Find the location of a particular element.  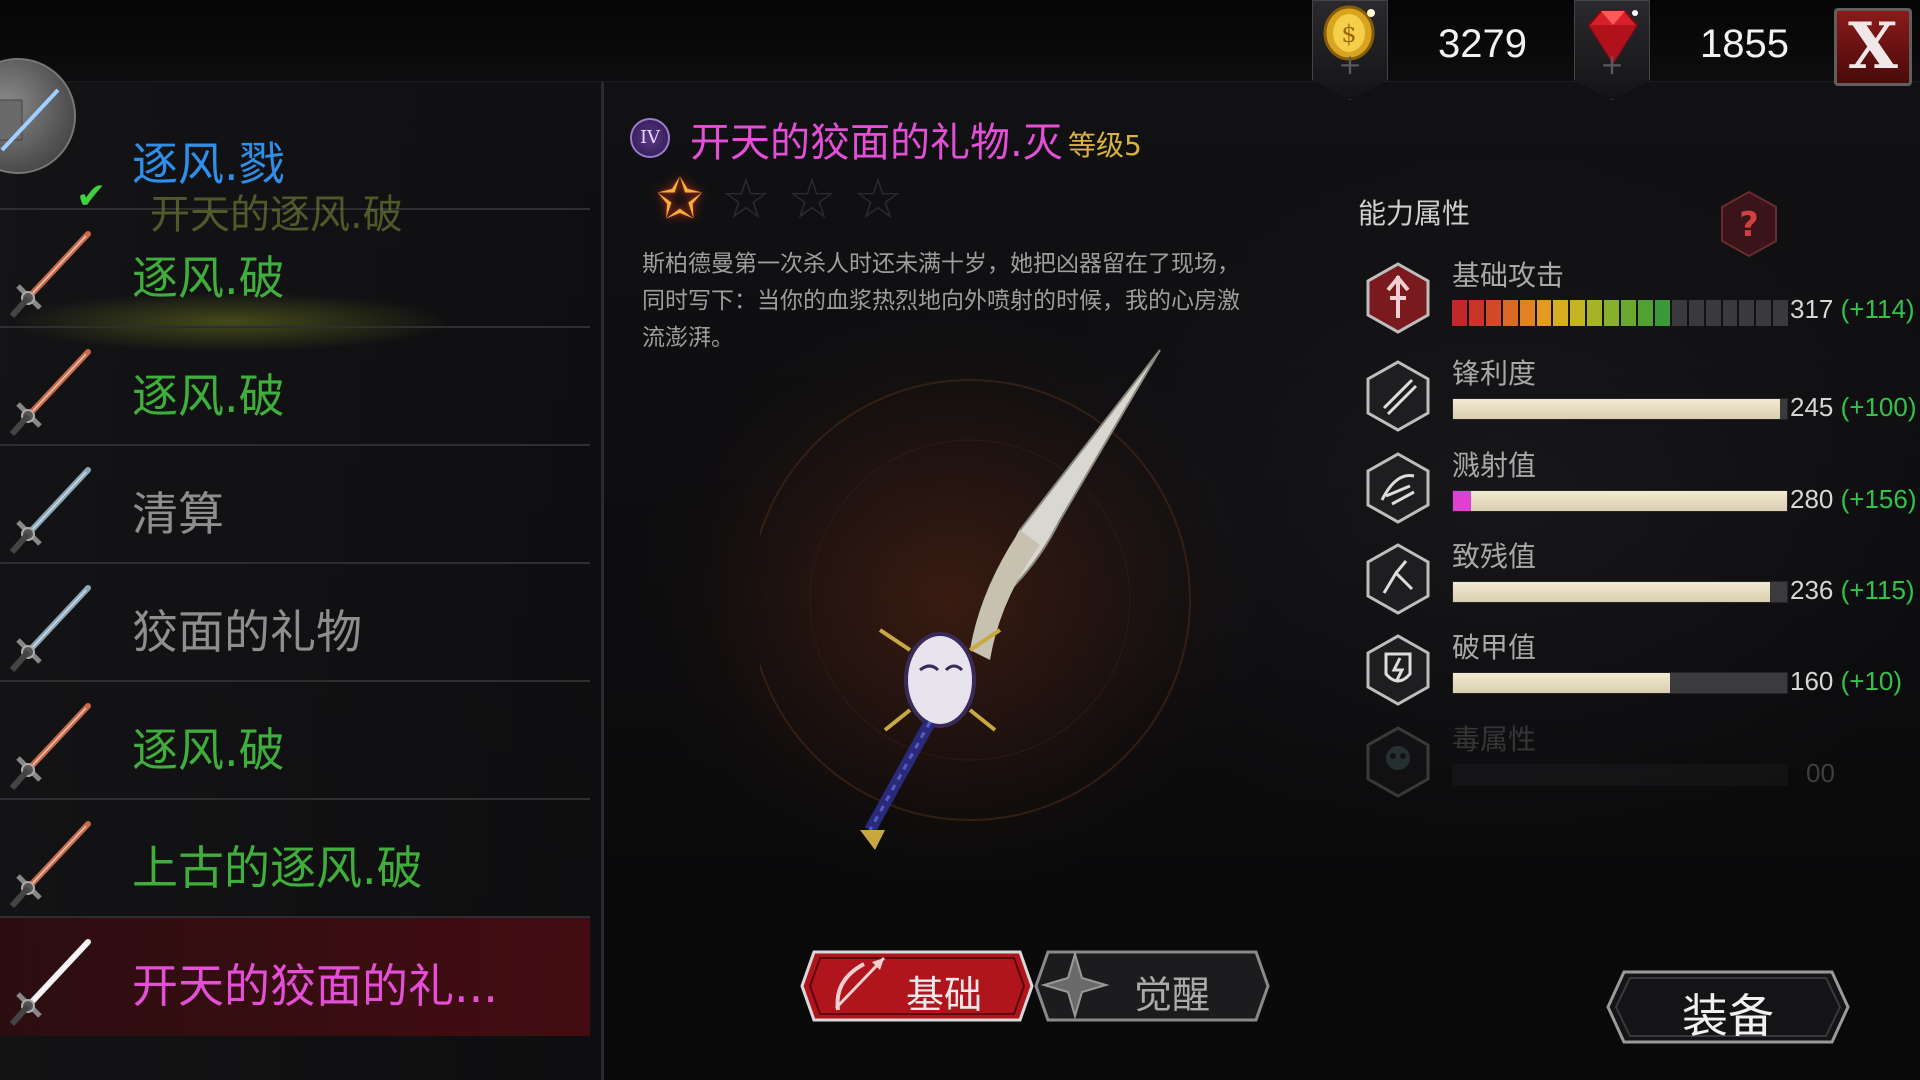

bow-arrow-icon is located at coordinates (860, 983).